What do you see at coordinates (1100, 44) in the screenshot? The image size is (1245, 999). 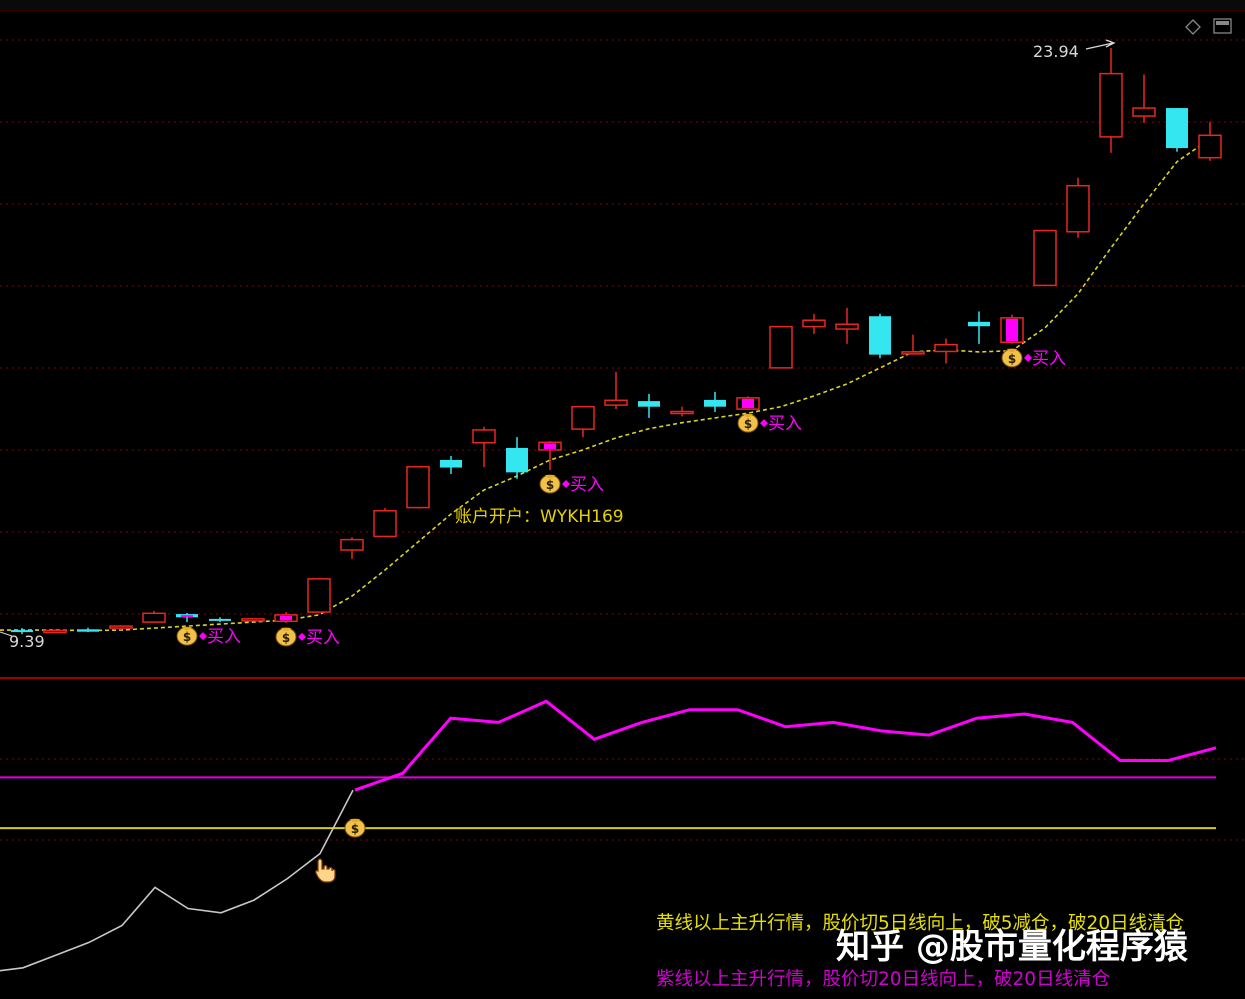 I see `high-arrow-icon` at bounding box center [1100, 44].